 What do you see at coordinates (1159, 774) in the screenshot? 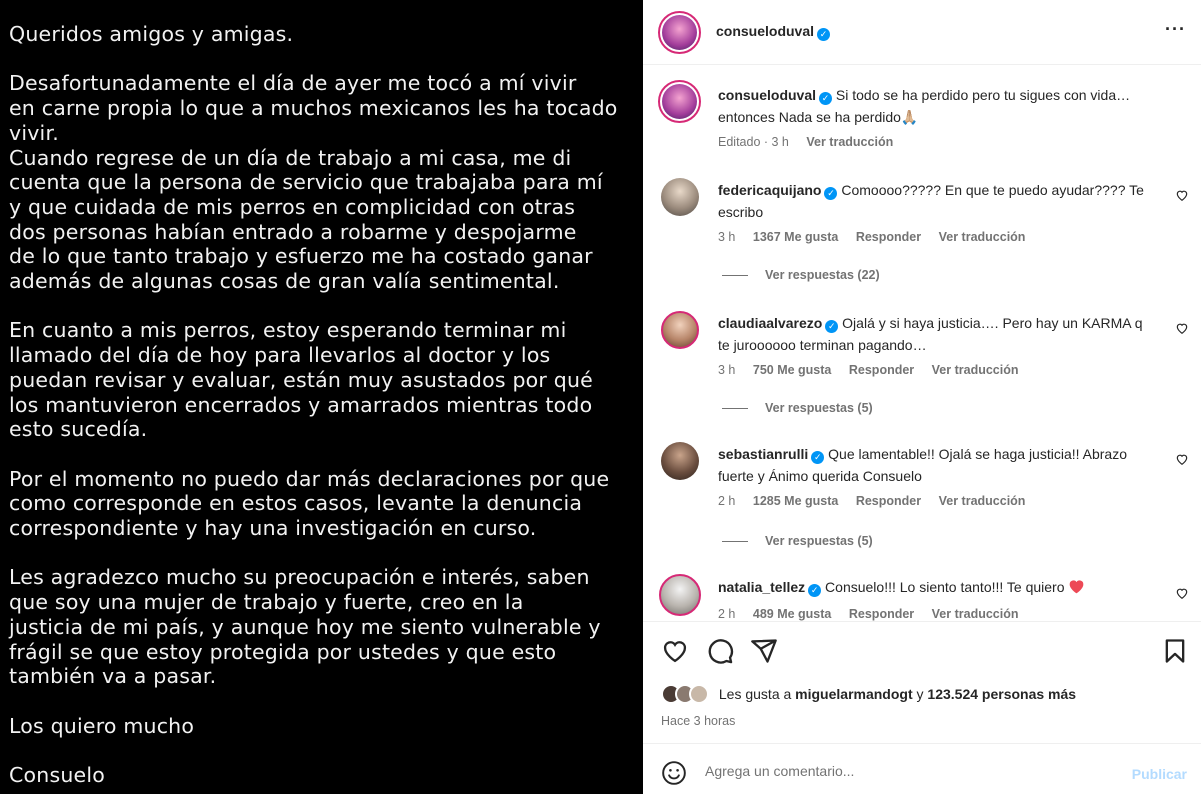
I see `publish-button: Publicar` at bounding box center [1159, 774].